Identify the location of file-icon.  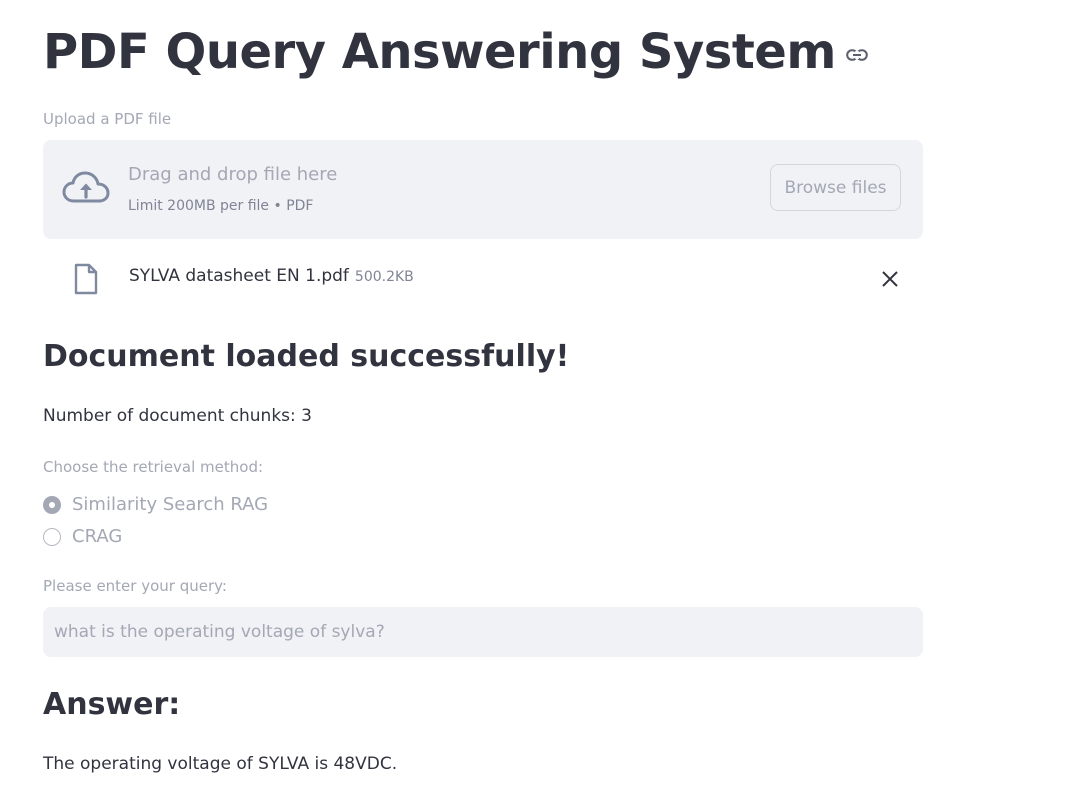
(86, 279).